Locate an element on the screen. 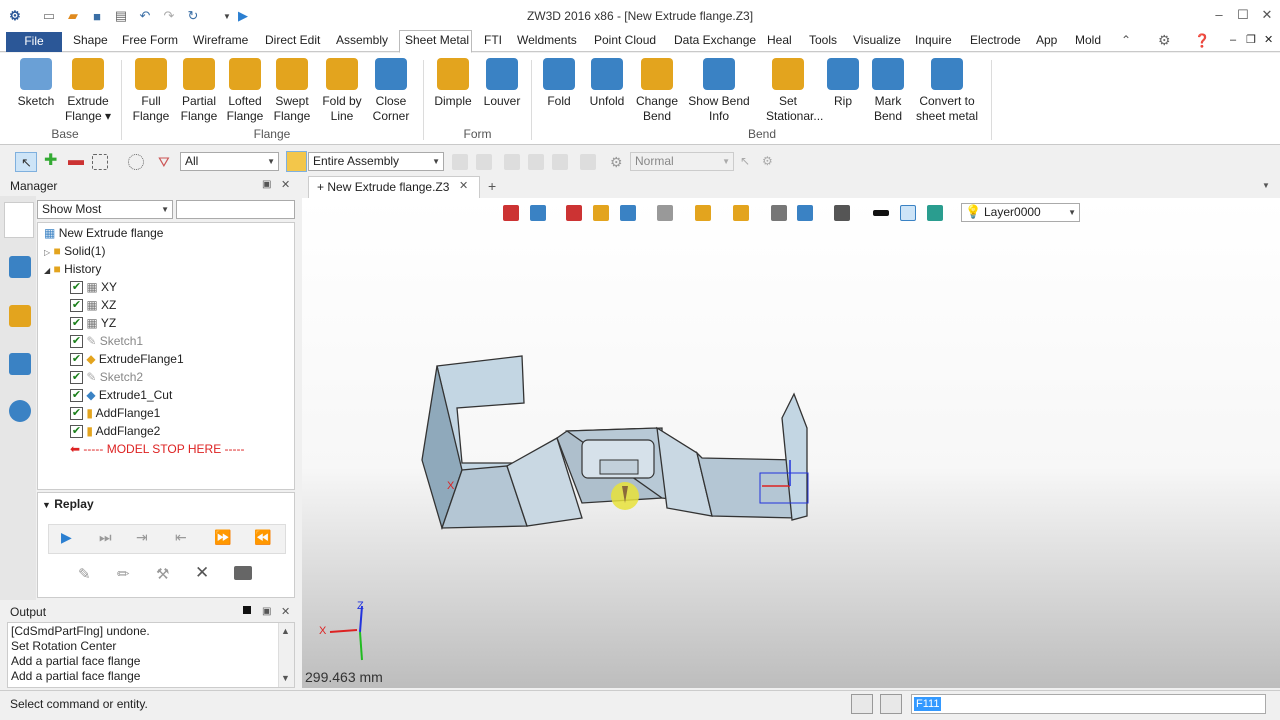 This screenshot has width=1280, height=720. ribbon-button-fold: Fold is located at coordinates (559, 83).